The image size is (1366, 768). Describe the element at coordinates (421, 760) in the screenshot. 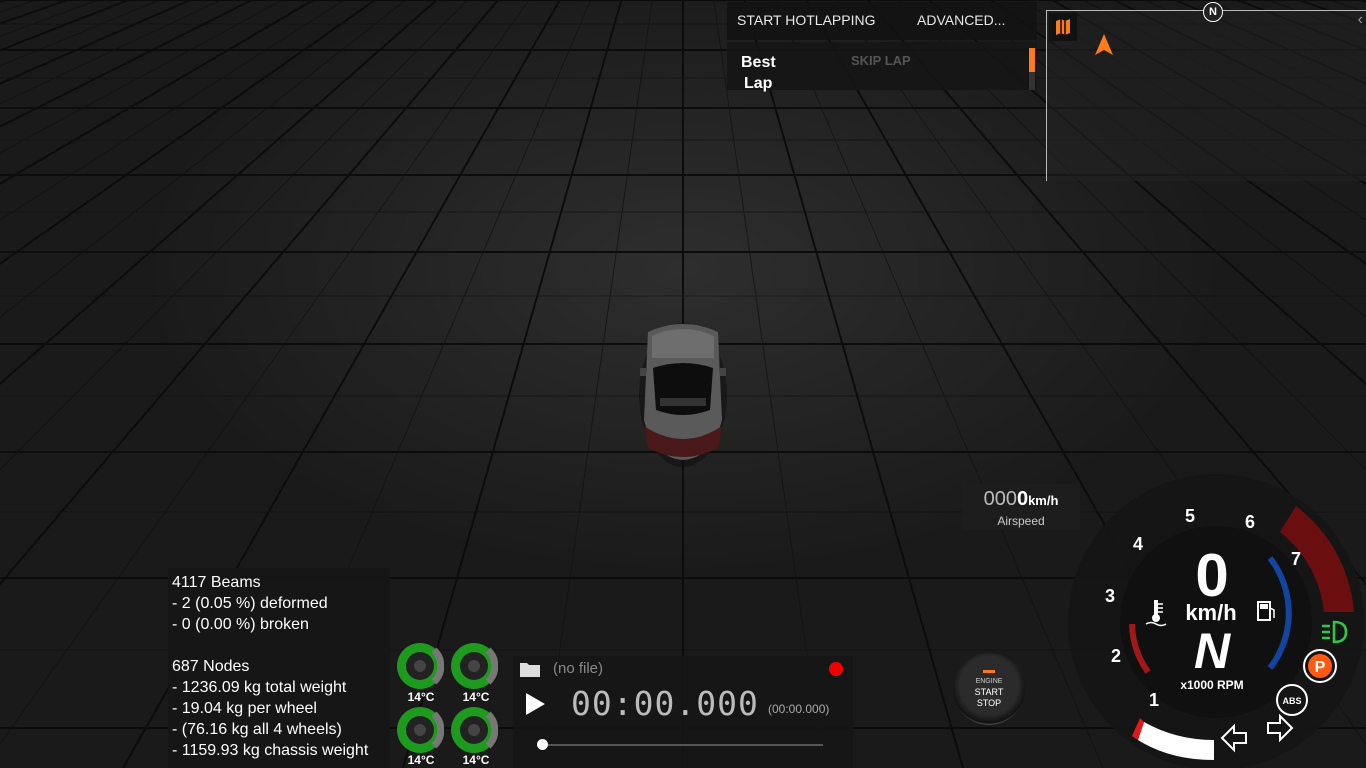

I see `tire-temp-rear-left: 14°C` at that location.